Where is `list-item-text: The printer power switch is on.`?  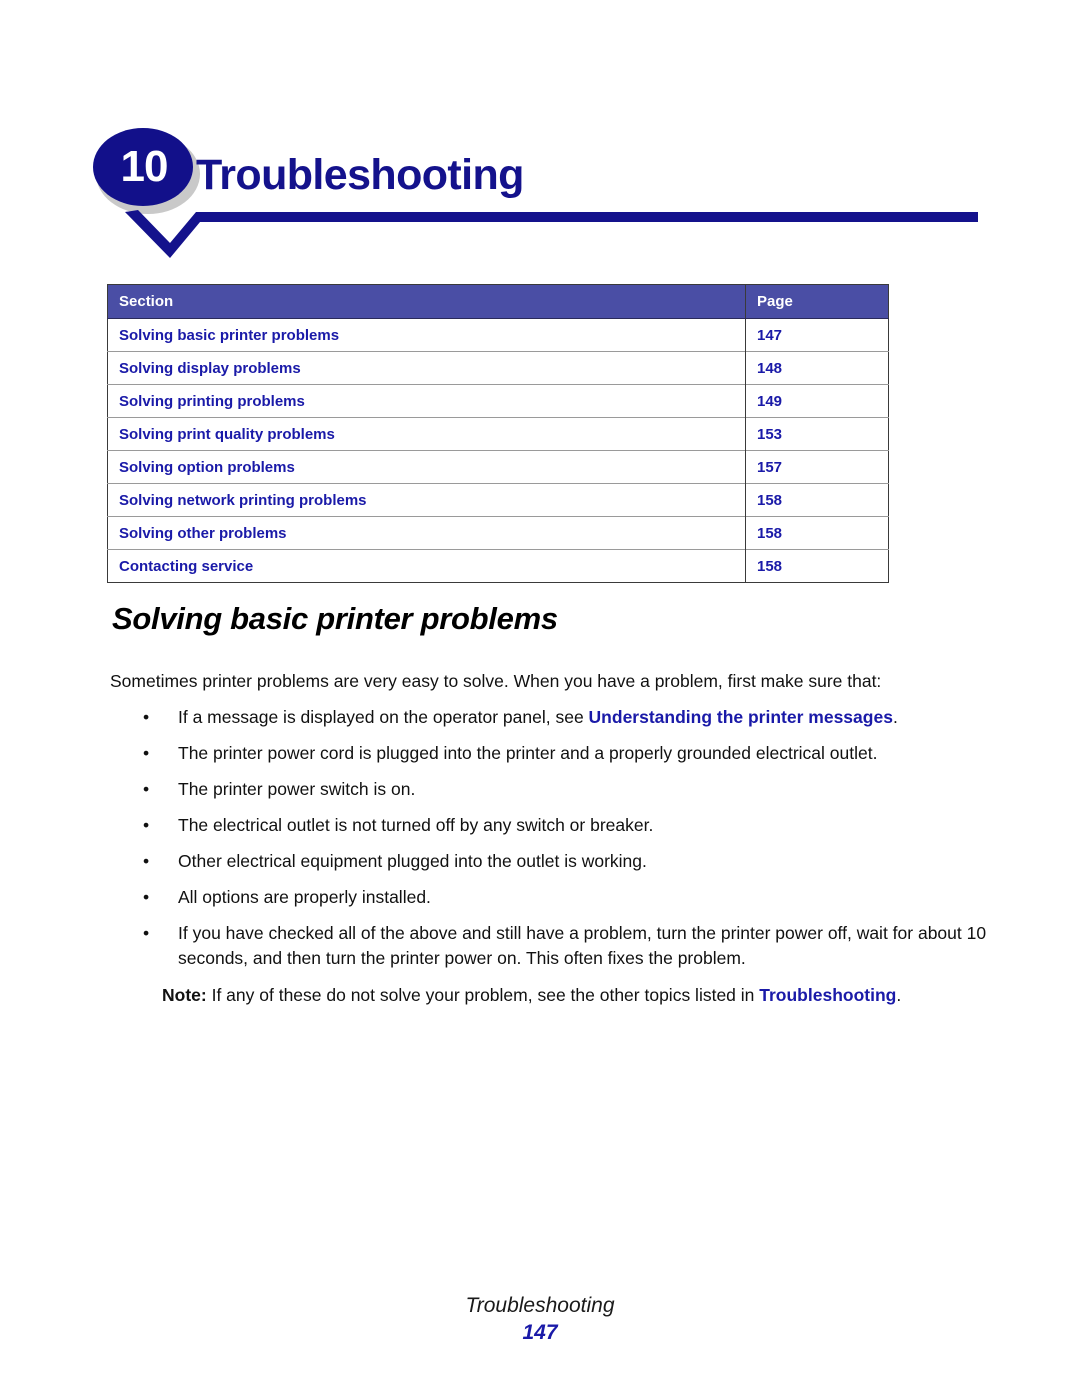
list-item-text: The printer power switch is on. is located at coordinates (297, 789).